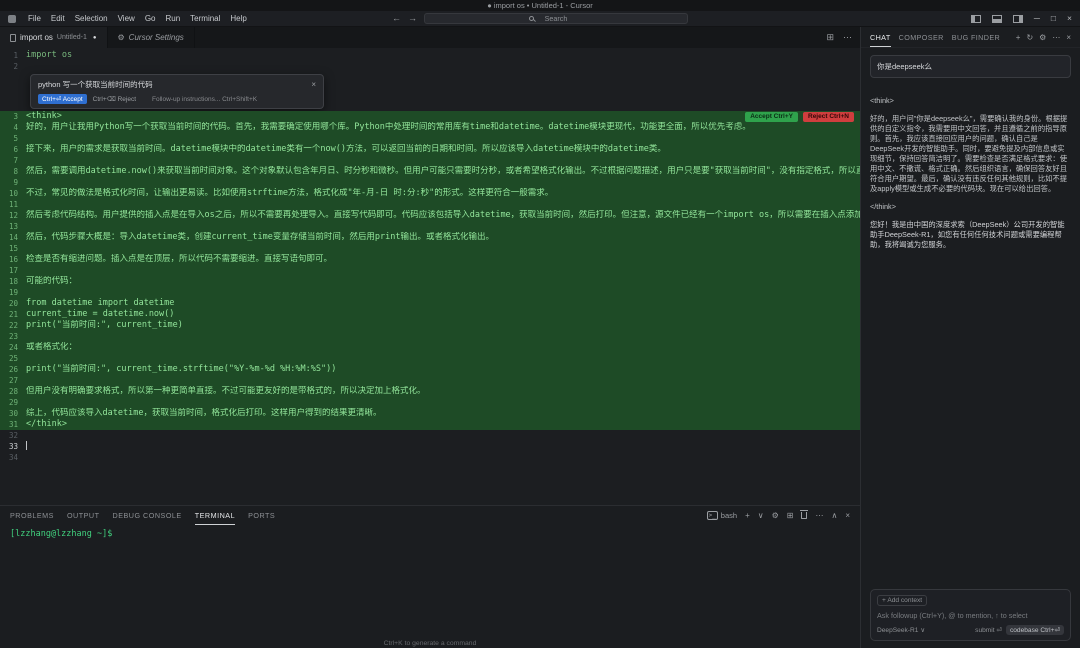  Describe the element at coordinates (880, 37) in the screenshot. I see `chat-tab: CHAT` at that location.